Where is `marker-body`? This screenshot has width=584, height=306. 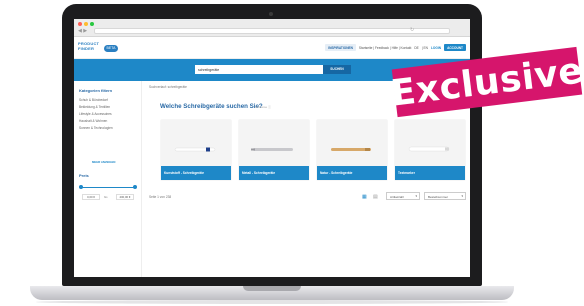 marker-body is located at coordinates (429, 149).